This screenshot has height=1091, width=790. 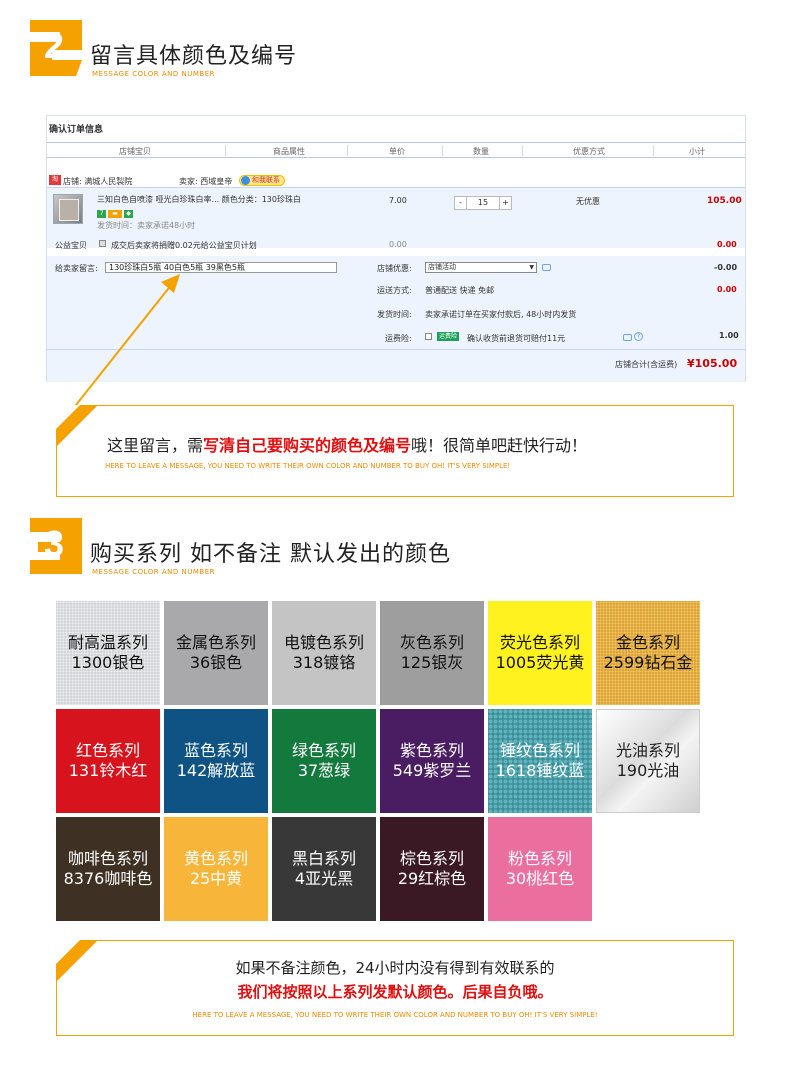 What do you see at coordinates (289, 151) in the screenshot?
I see `col-header-attr: 商品属性` at bounding box center [289, 151].